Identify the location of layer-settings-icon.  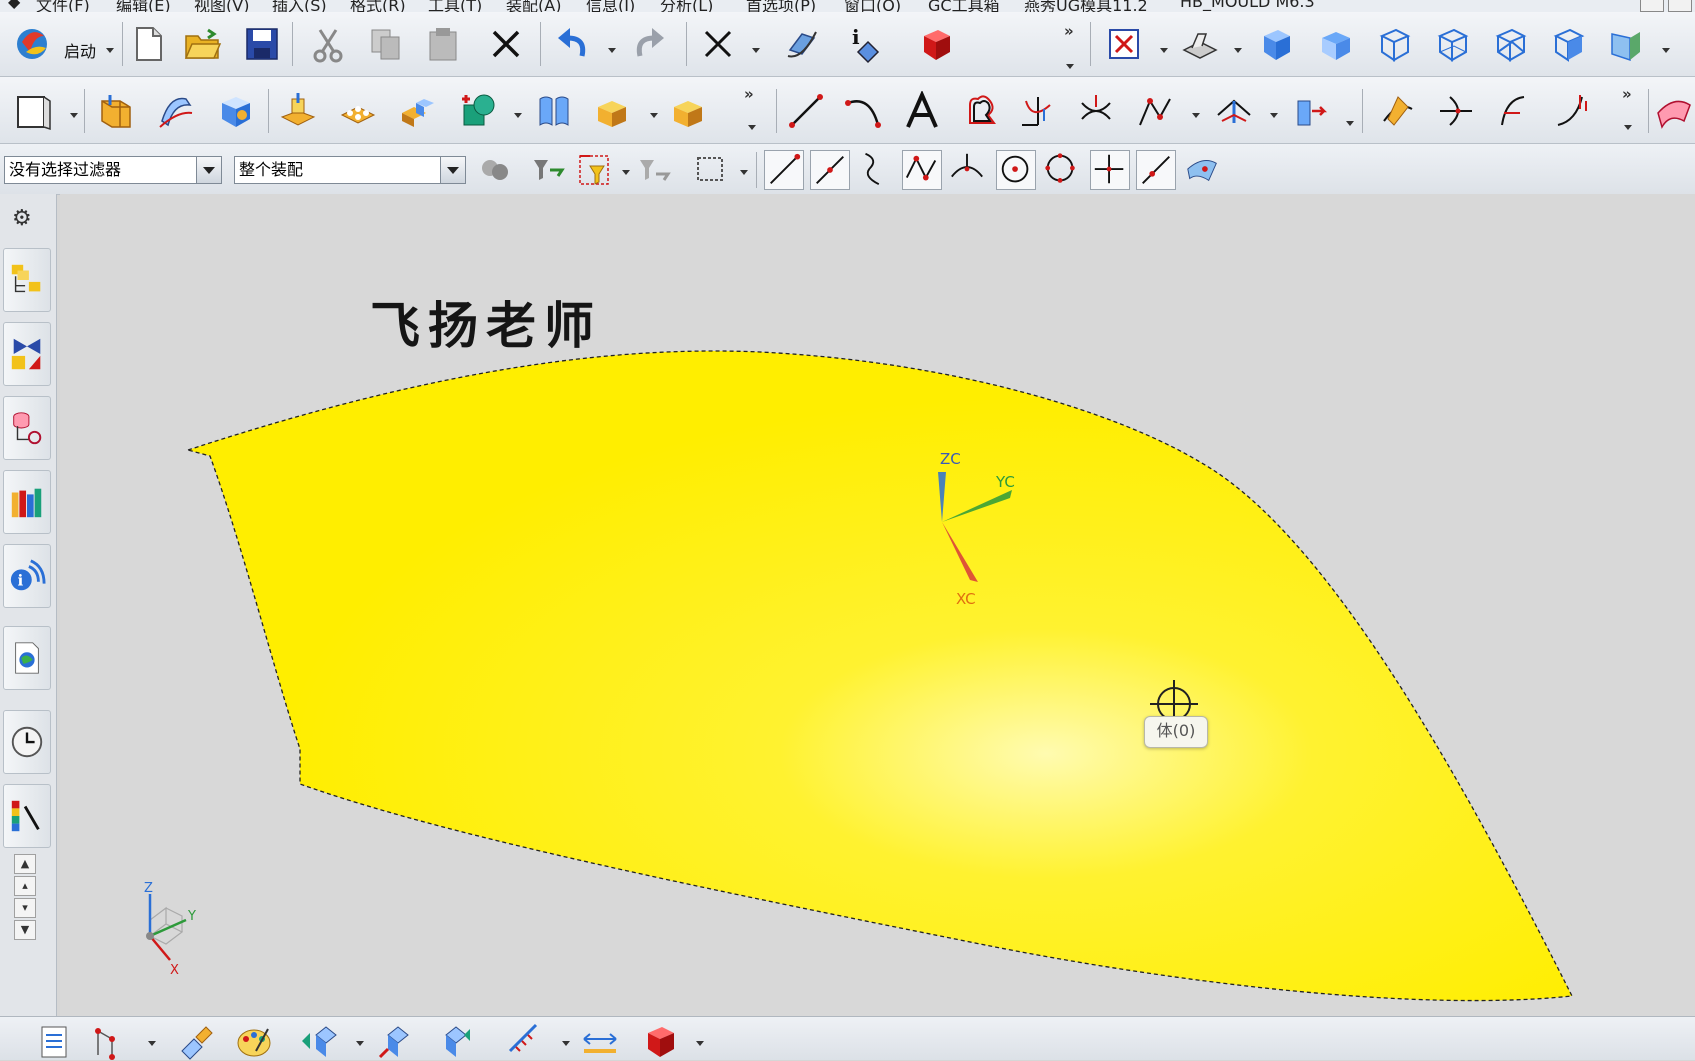
(54, 1041).